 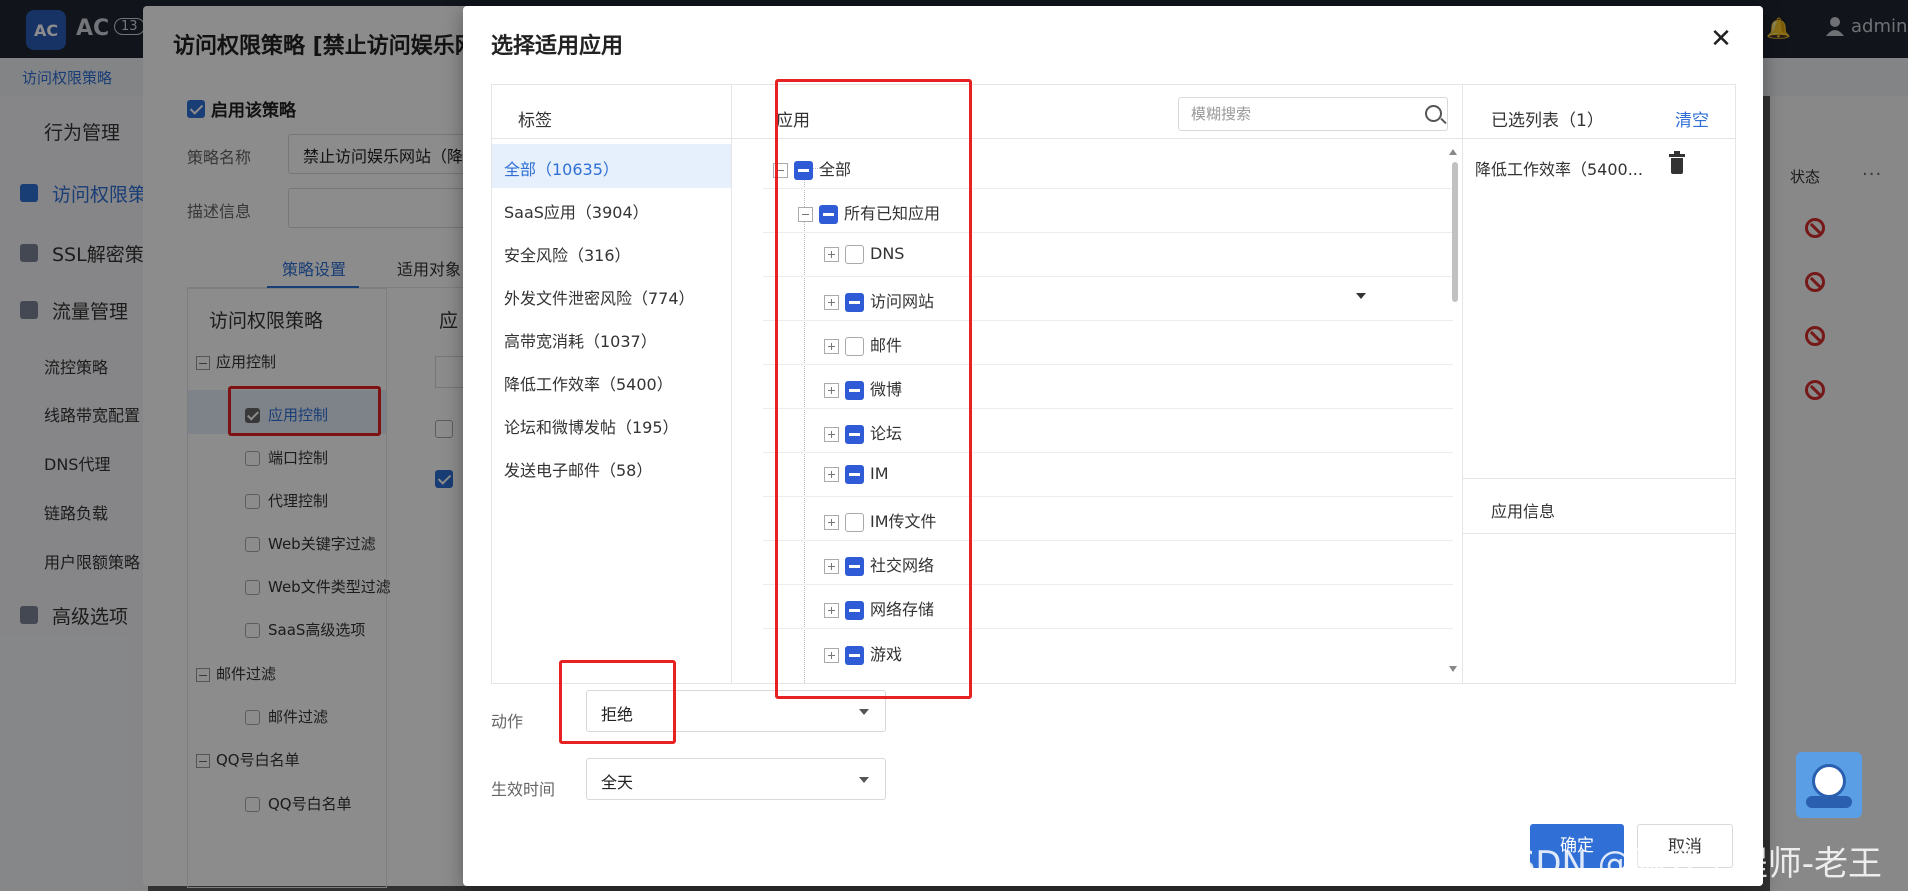 What do you see at coordinates (588, 383) in the screenshot?
I see `tag-item-low-productivity: 降低工作效率（5400）` at bounding box center [588, 383].